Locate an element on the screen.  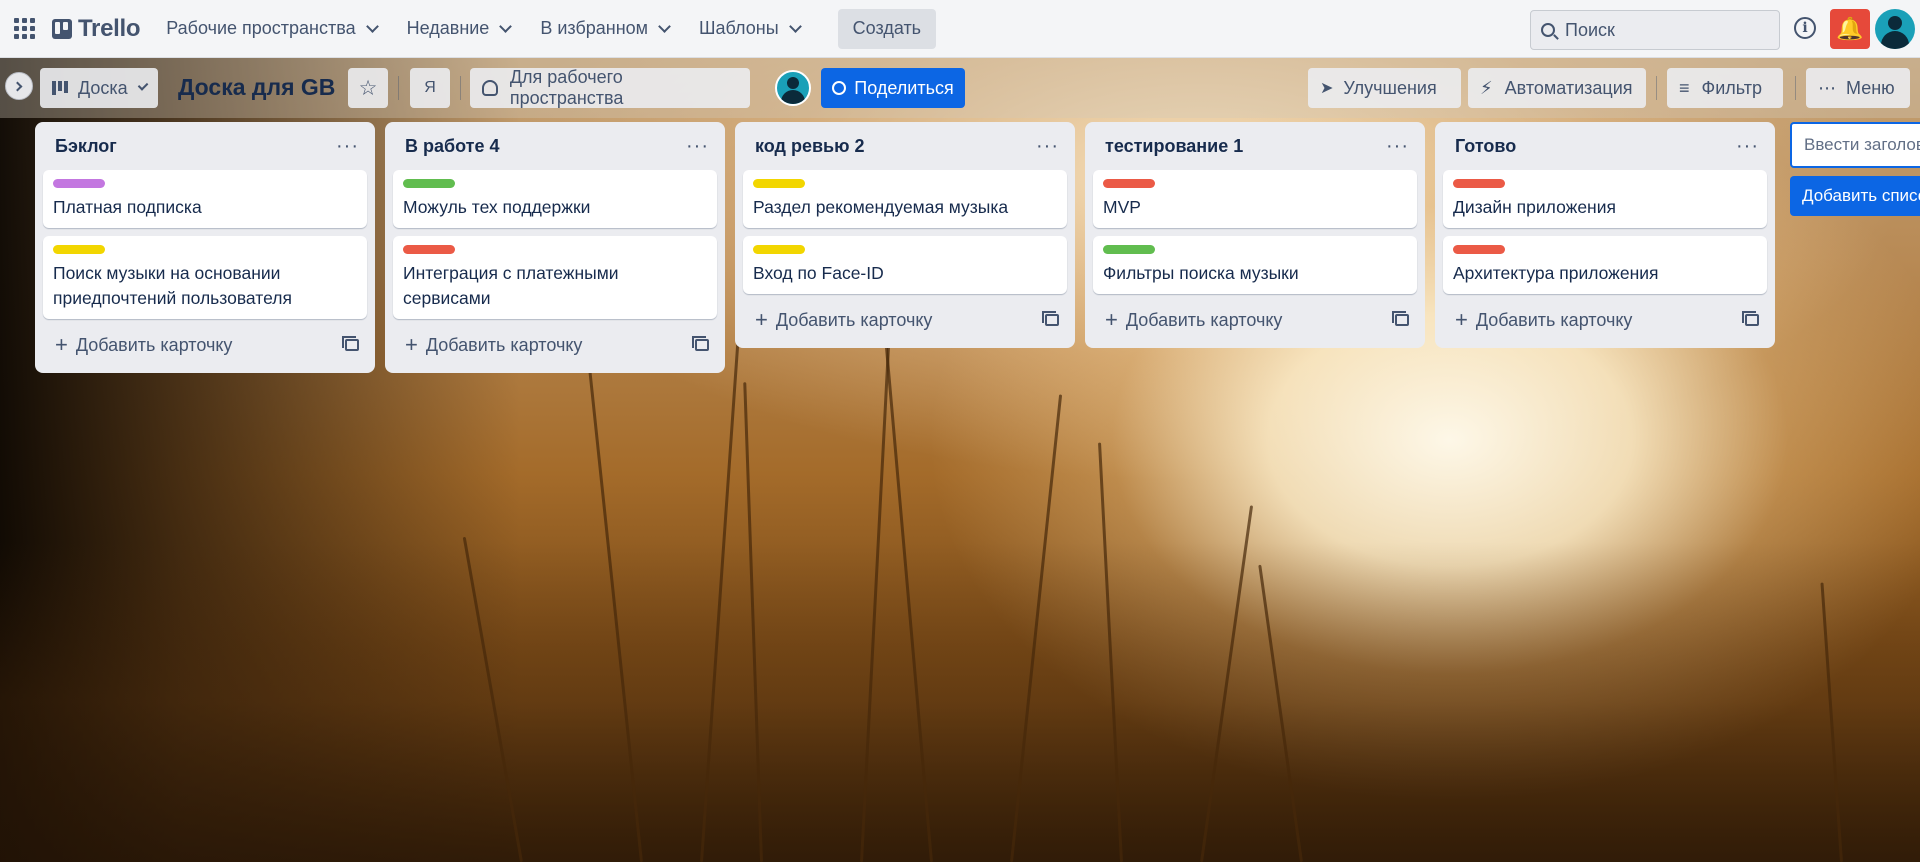
share-button: Поделиться is located at coordinates (893, 88).